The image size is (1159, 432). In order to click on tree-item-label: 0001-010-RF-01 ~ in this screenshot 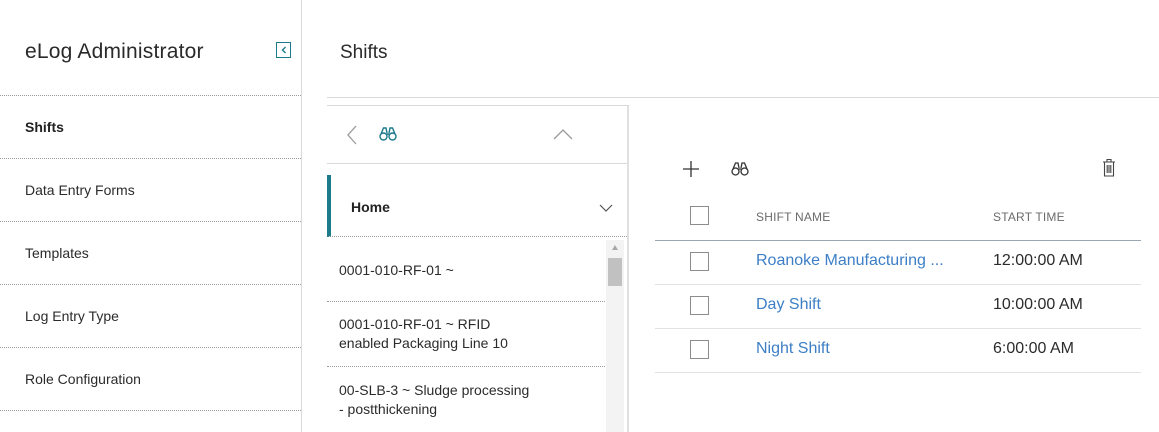, I will do `click(396, 270)`.